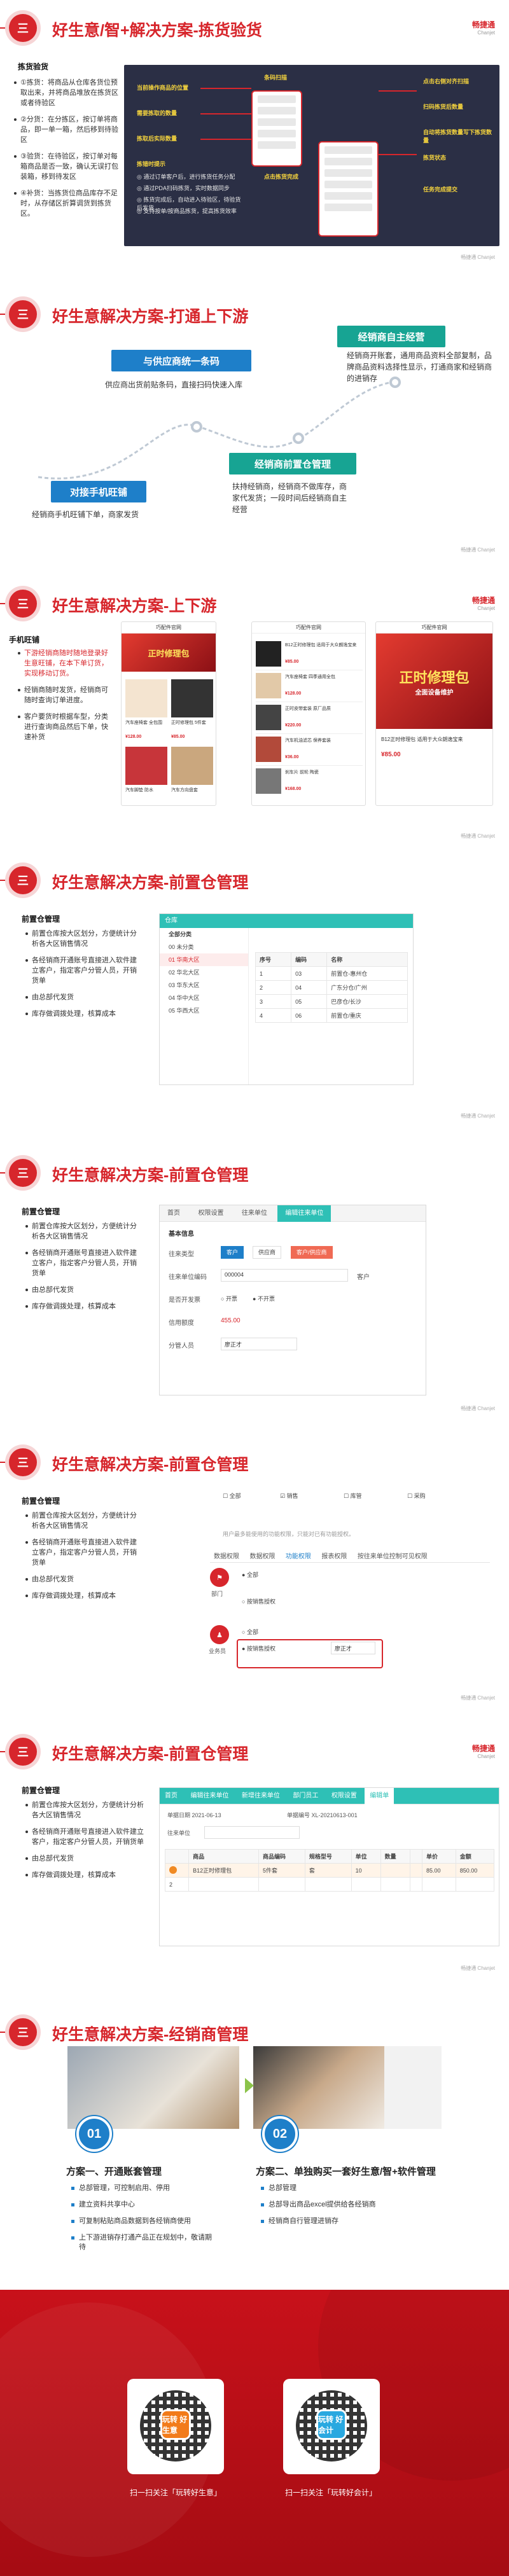 Image resolution: width=509 pixels, height=2576 pixels. I want to click on tab: 部门员工, so click(305, 1796).